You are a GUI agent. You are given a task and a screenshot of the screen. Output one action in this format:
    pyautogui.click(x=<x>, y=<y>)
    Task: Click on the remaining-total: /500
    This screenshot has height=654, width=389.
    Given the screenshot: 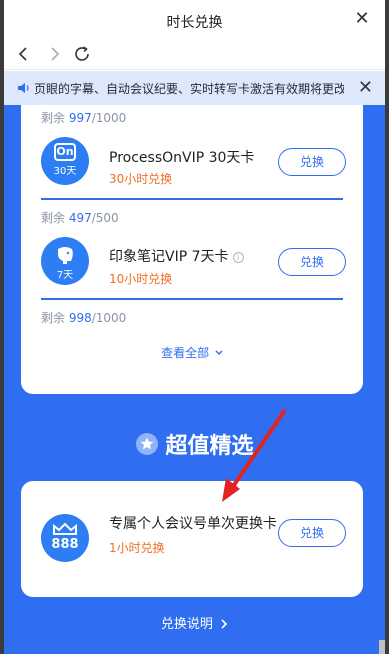 What is the action you would take?
    pyautogui.click(x=105, y=218)
    